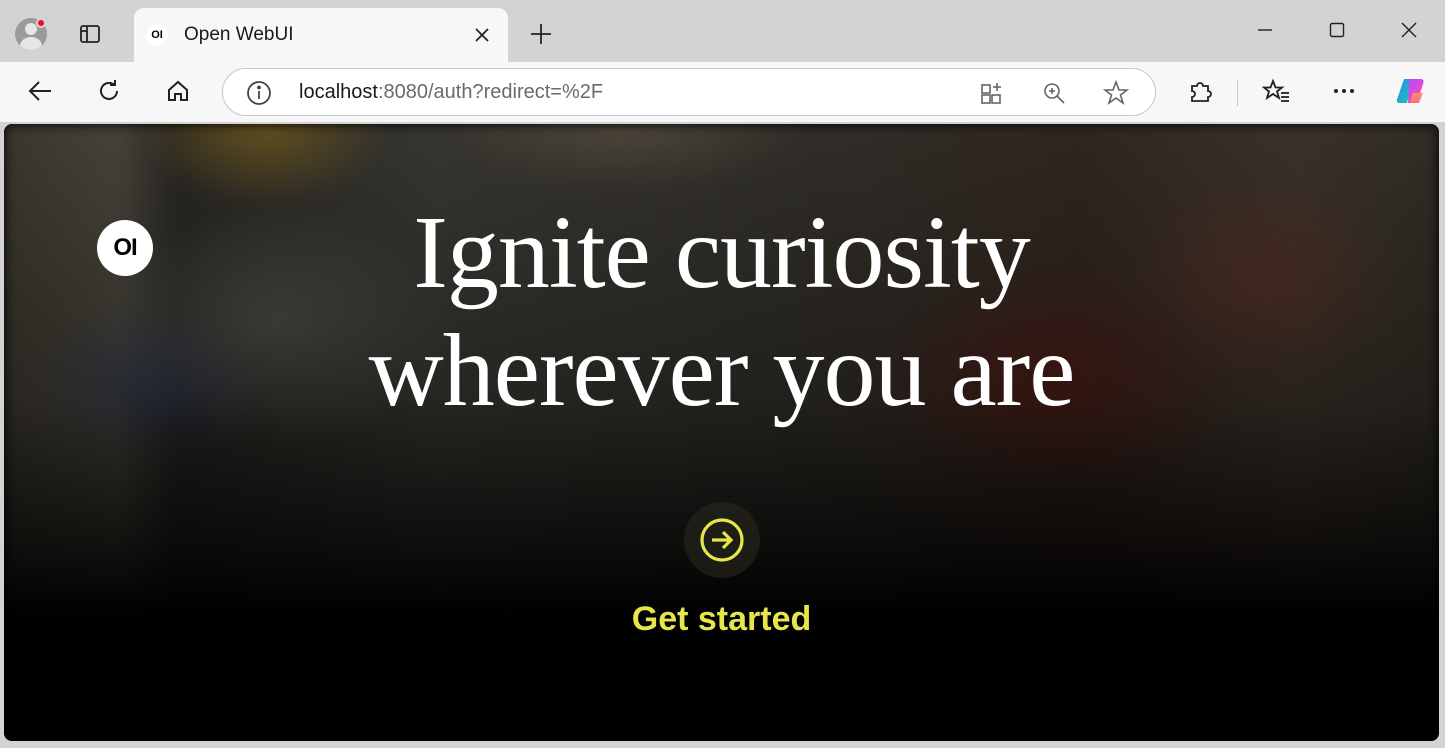  What do you see at coordinates (721, 619) in the screenshot?
I see `get-started-label: Get started` at bounding box center [721, 619].